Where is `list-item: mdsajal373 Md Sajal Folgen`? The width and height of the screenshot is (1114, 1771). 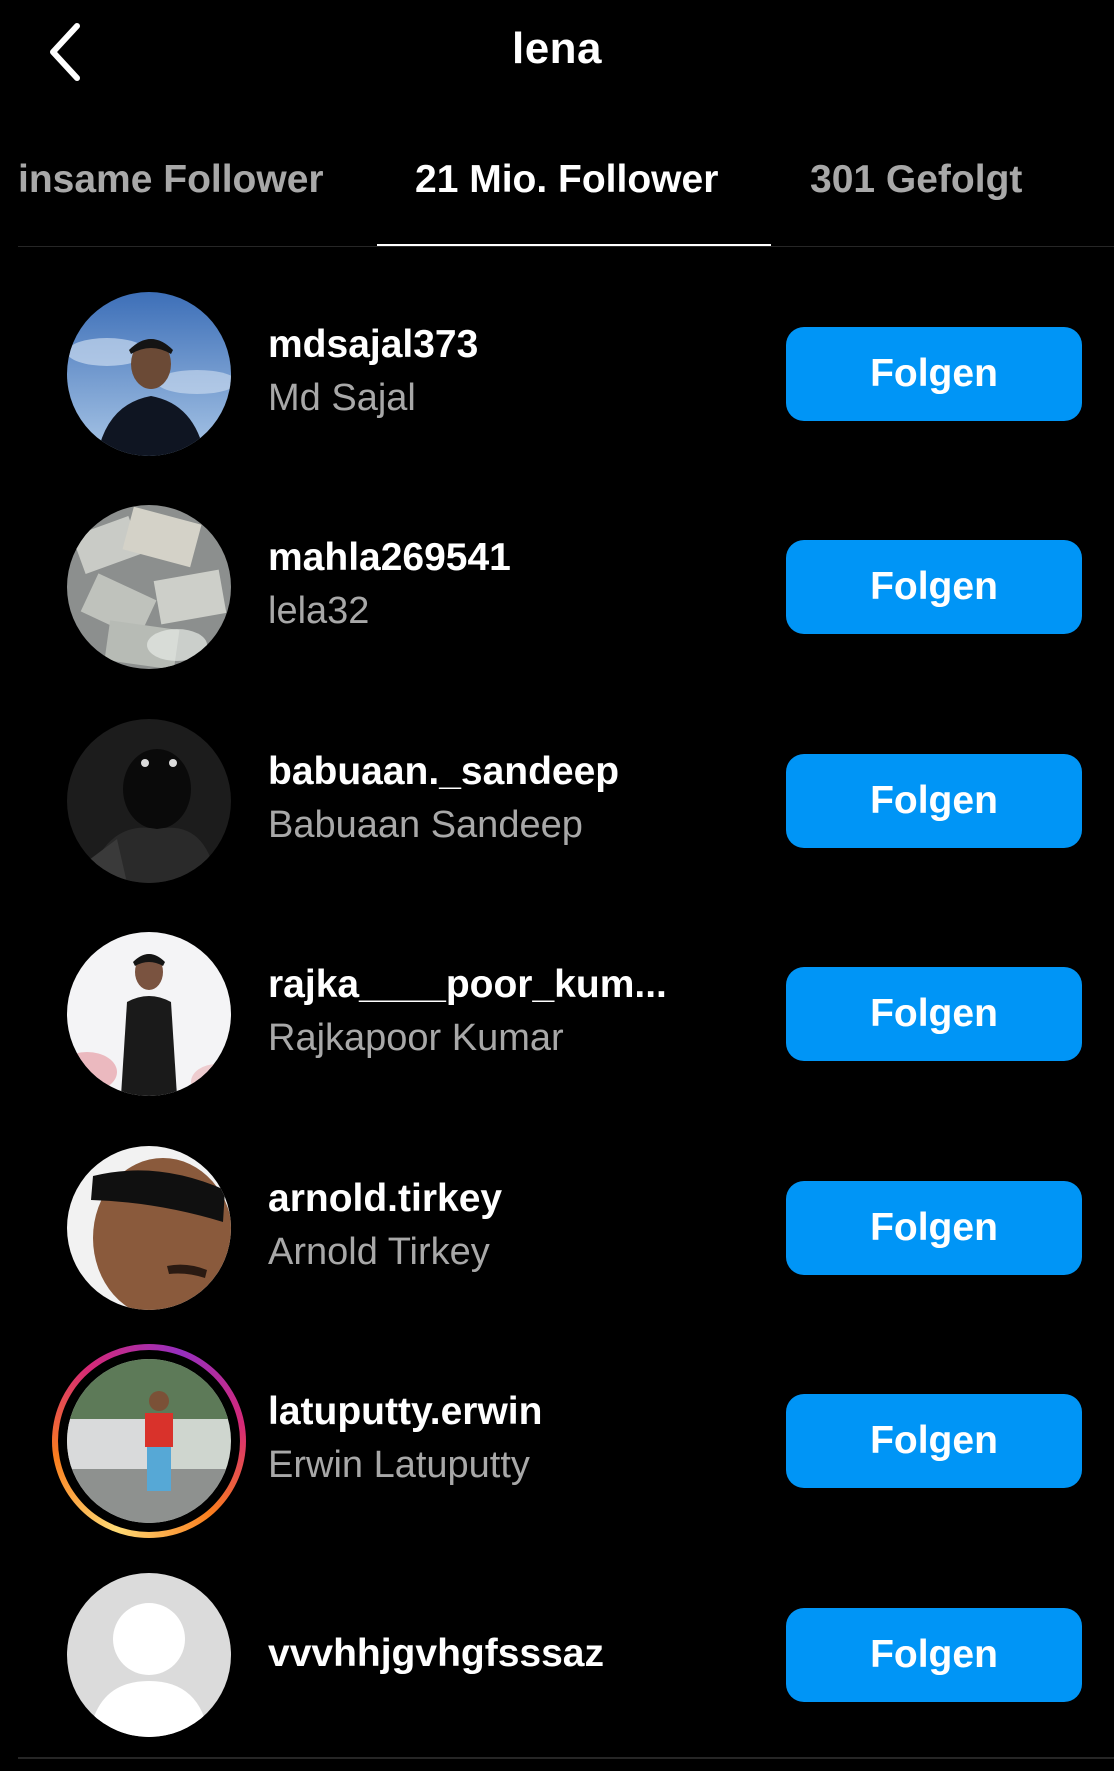
list-item: mdsajal373 Md Sajal Folgen is located at coordinates (557, 377).